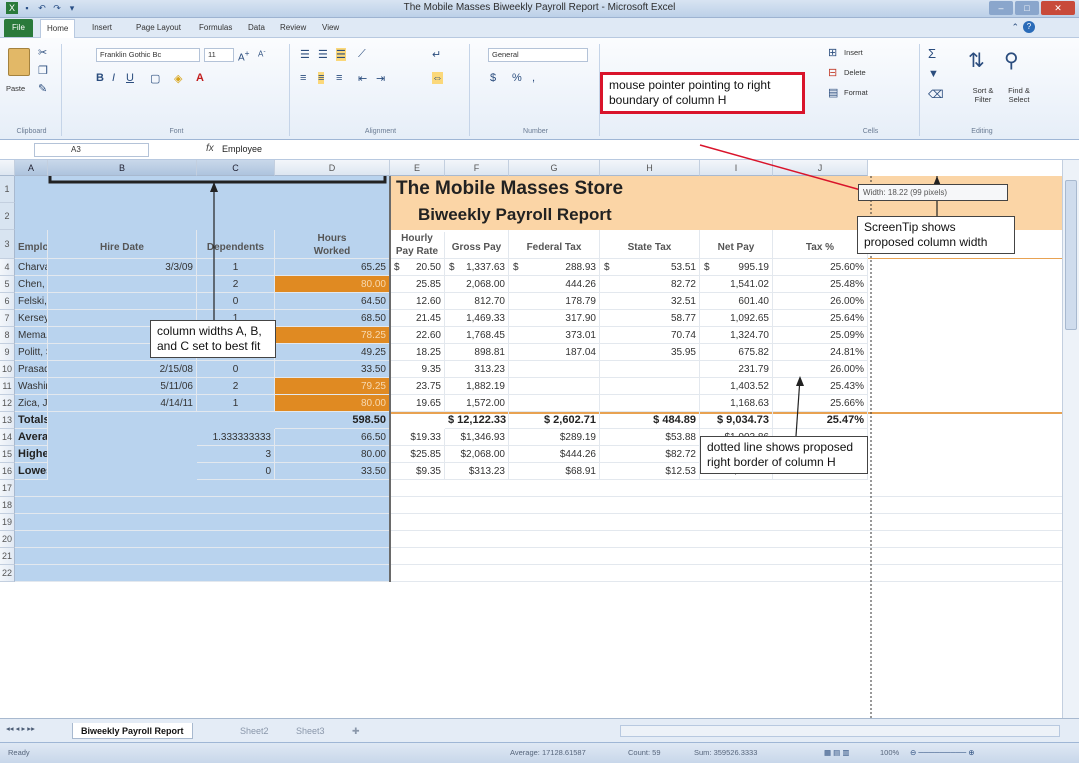 The image size is (1079, 763). I want to click on callout-screentip: ScreenTip shows proposed column width, so click(936, 235).